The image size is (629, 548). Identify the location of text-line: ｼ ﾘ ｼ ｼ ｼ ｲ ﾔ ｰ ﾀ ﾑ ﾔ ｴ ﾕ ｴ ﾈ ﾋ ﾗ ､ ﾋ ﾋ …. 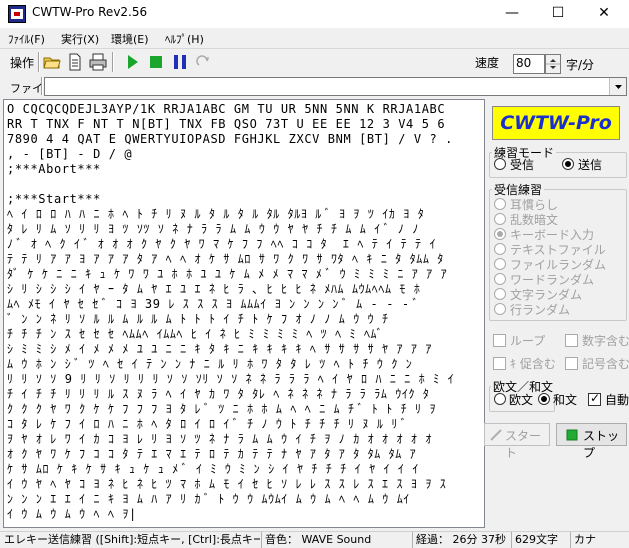
(214, 289).